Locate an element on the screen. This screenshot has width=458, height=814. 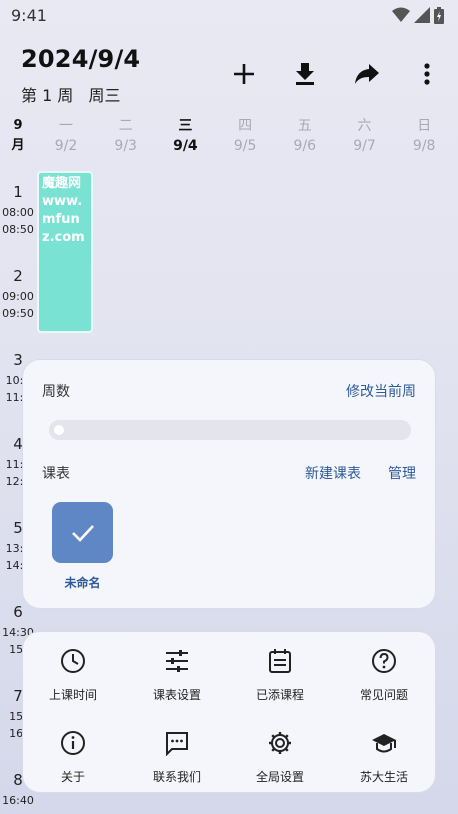
page-title: 2024/9/4 is located at coordinates (81, 59).